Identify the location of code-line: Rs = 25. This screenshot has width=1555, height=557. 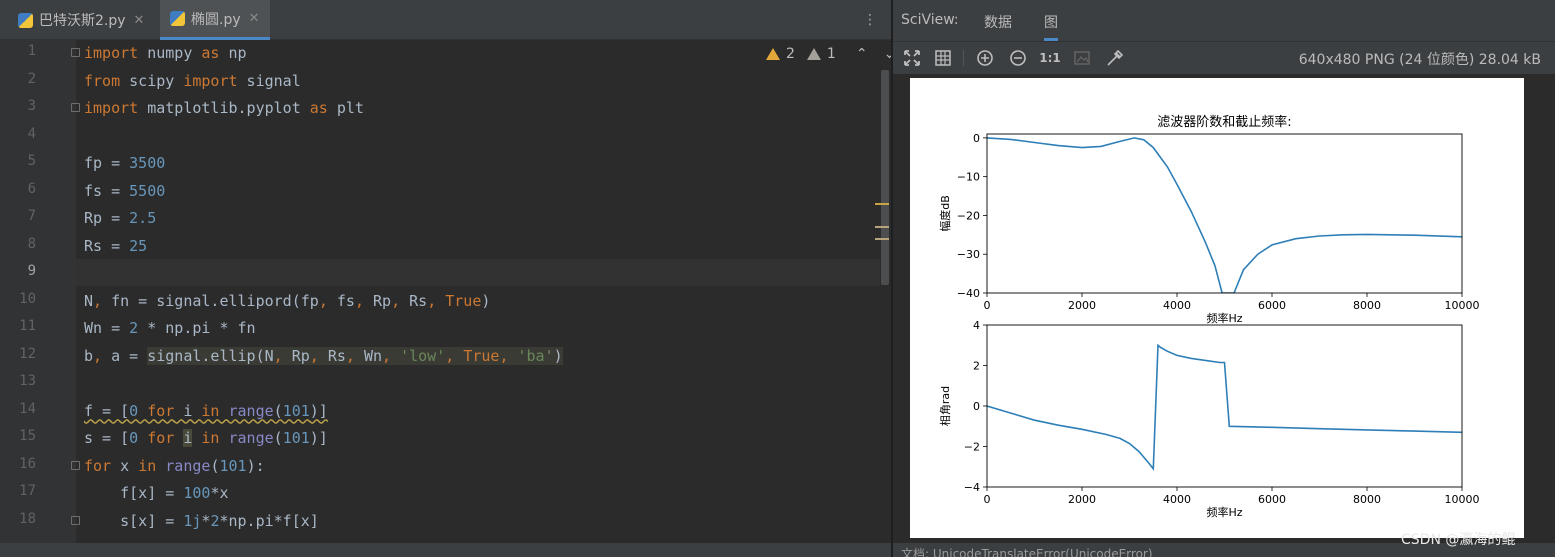
(115, 246).